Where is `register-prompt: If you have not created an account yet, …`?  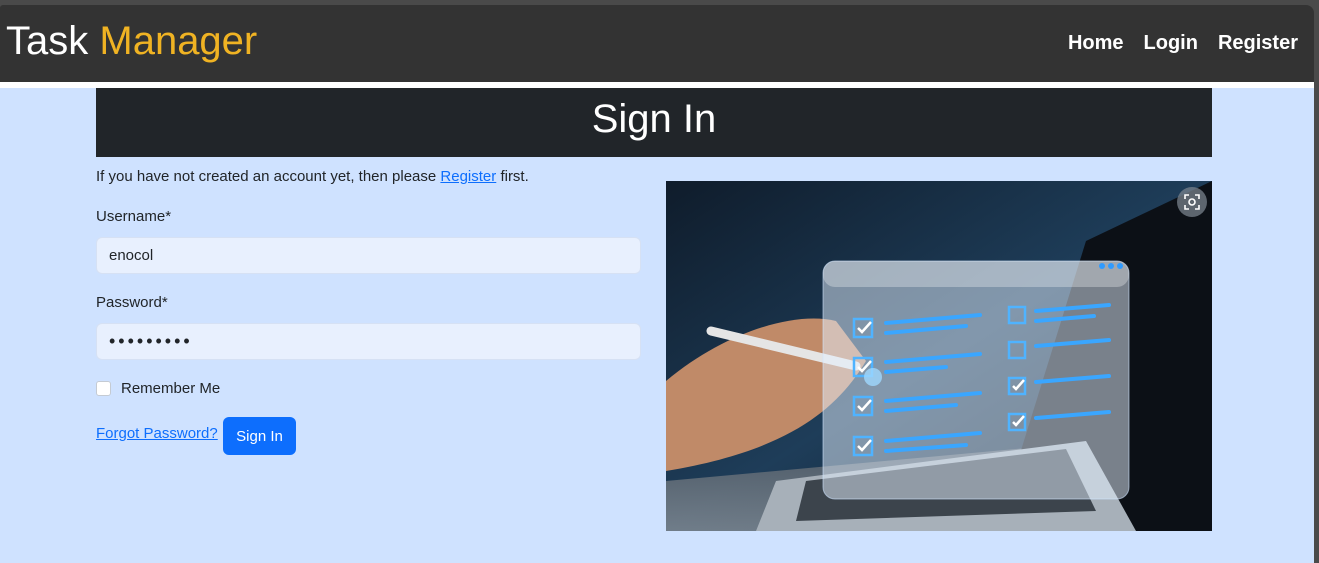
register-prompt: If you have not created an account yet, … is located at coordinates (312, 176).